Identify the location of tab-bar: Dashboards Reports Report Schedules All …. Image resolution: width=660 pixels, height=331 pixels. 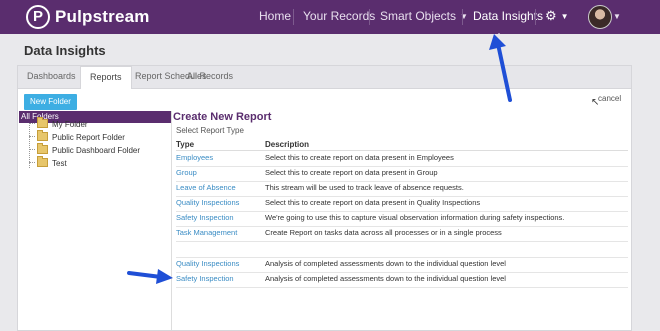
(324, 77).